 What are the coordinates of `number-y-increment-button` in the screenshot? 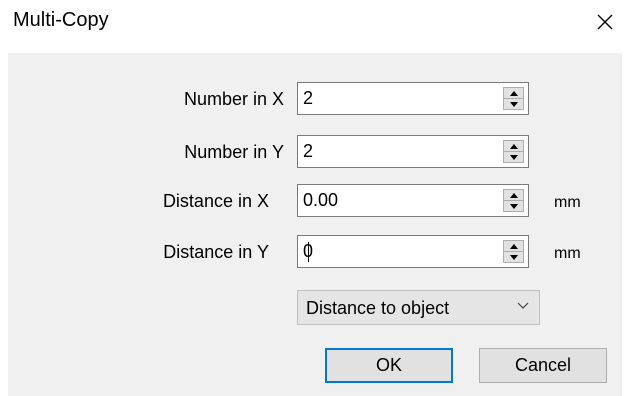 It's located at (513, 146).